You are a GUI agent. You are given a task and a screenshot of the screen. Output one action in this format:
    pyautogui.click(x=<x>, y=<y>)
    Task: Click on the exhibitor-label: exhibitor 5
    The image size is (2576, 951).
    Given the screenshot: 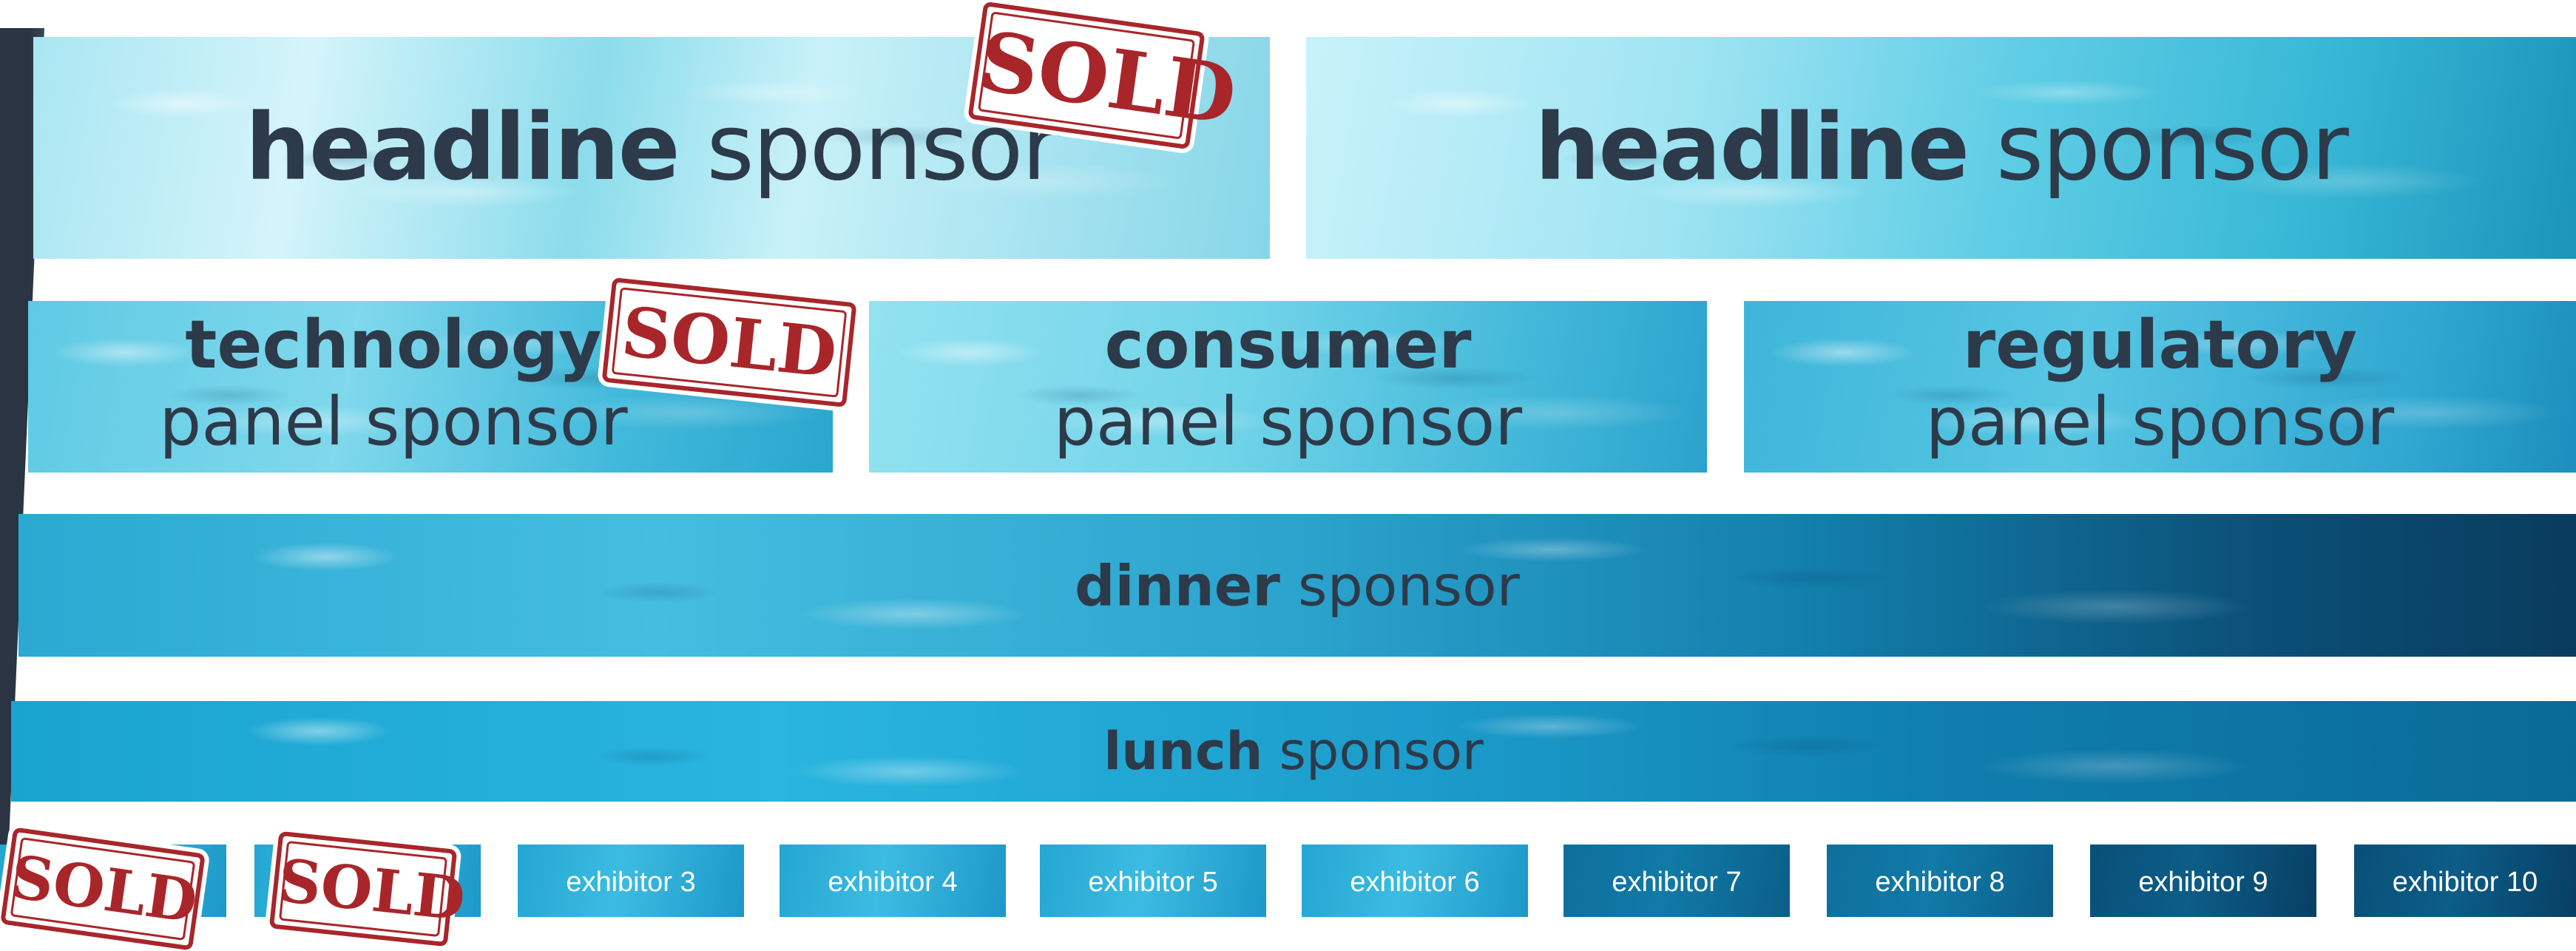 What is the action you would take?
    pyautogui.click(x=1153, y=883)
    